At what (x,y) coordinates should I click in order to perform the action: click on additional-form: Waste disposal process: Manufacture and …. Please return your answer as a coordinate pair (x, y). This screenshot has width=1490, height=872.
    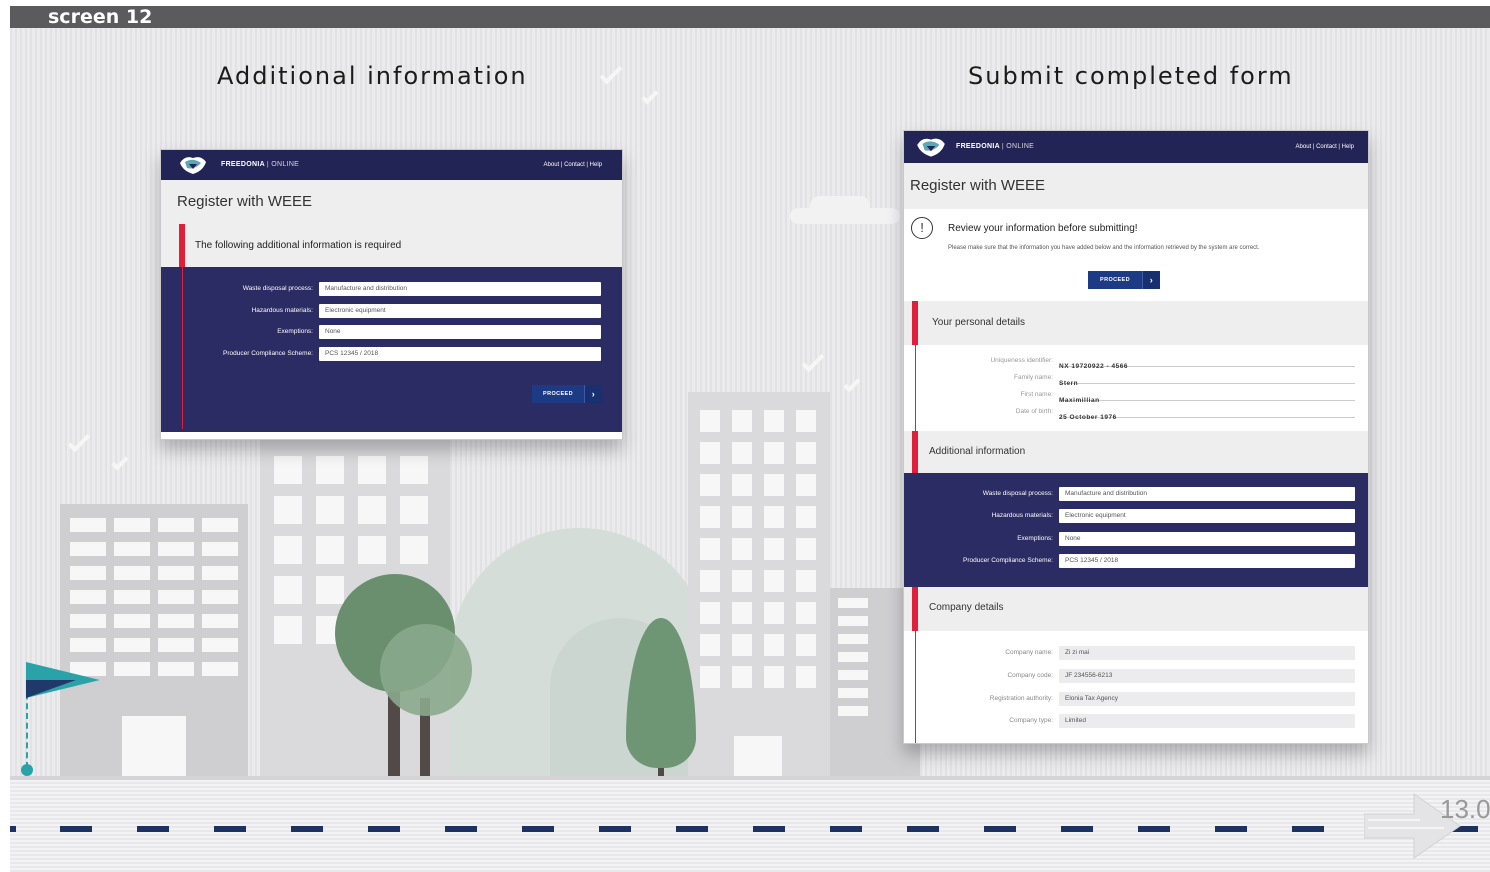
    Looking at the image, I should click on (1136, 530).